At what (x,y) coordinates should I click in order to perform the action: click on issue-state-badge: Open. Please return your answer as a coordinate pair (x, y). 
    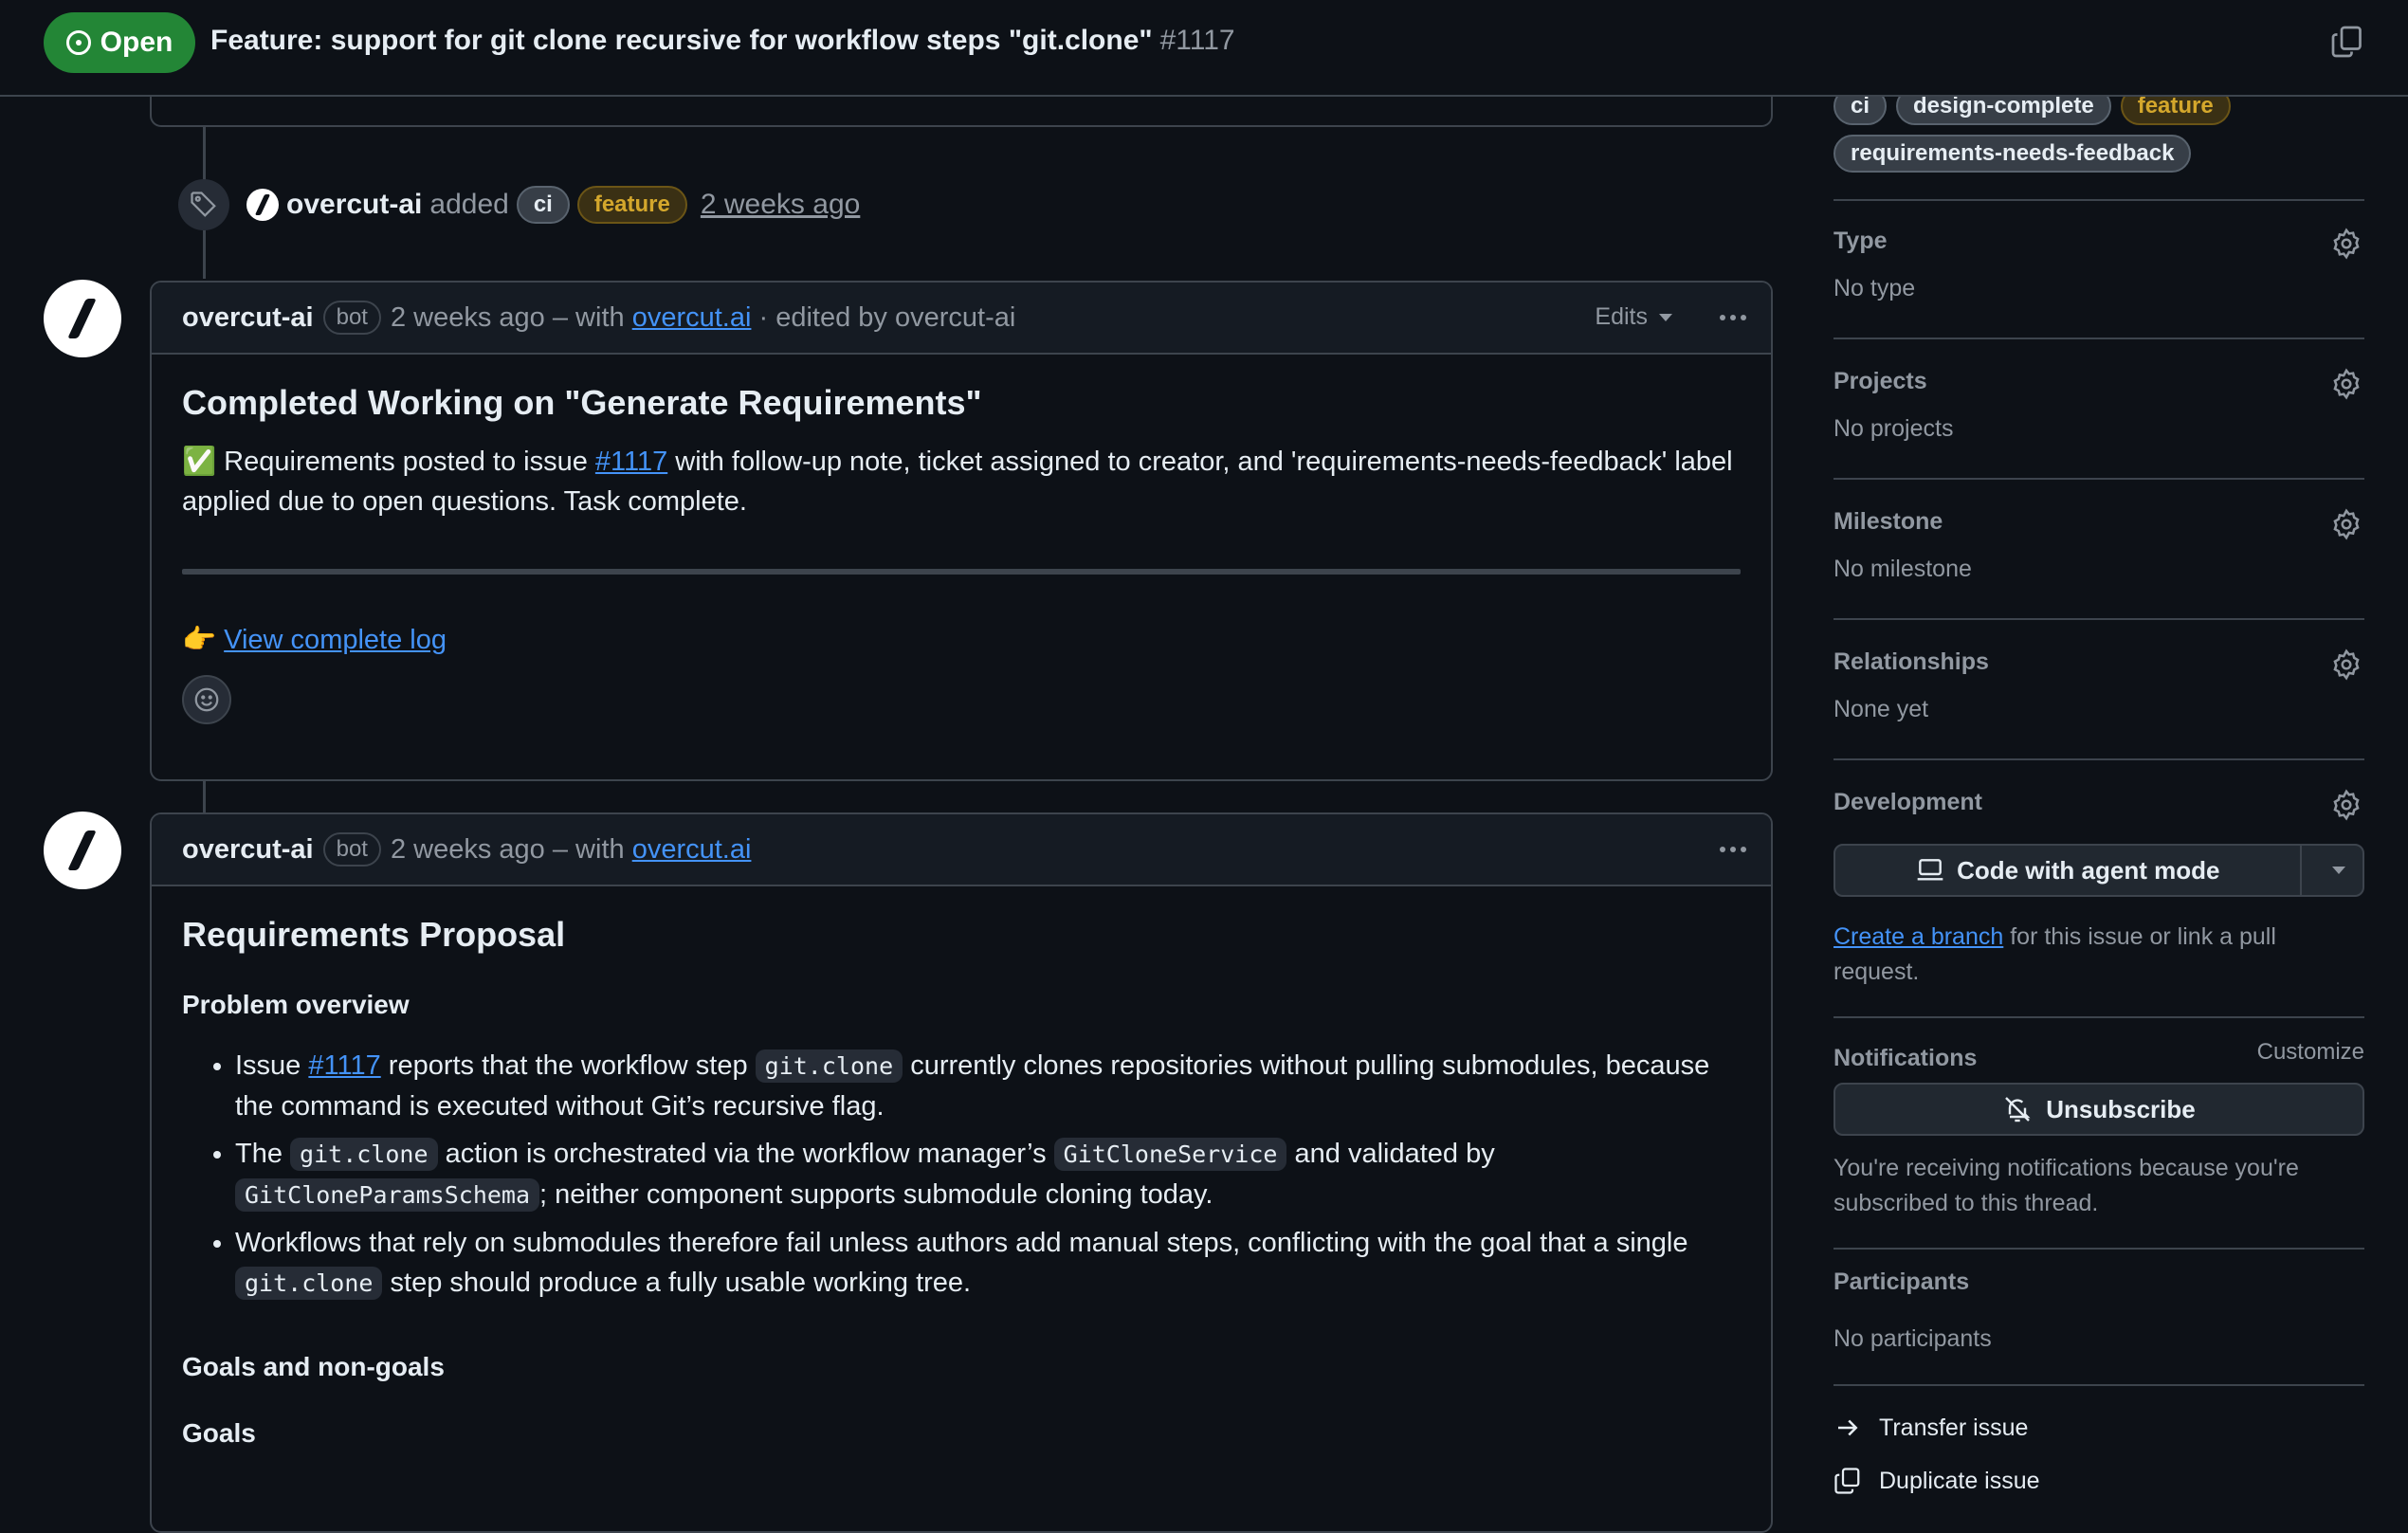
    Looking at the image, I should click on (119, 42).